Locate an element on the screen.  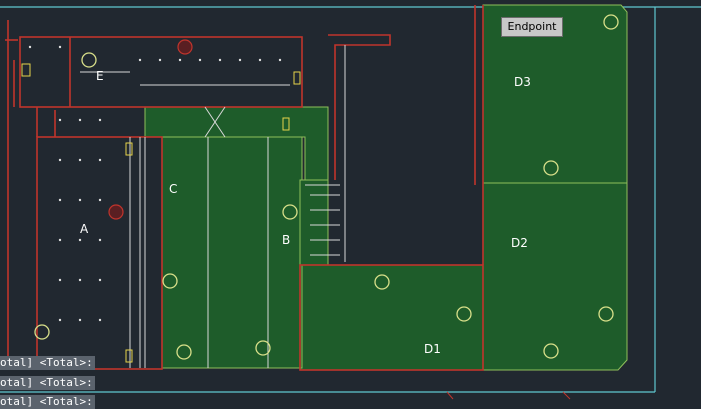
room-label-d1: D1 is located at coordinates (432, 349).